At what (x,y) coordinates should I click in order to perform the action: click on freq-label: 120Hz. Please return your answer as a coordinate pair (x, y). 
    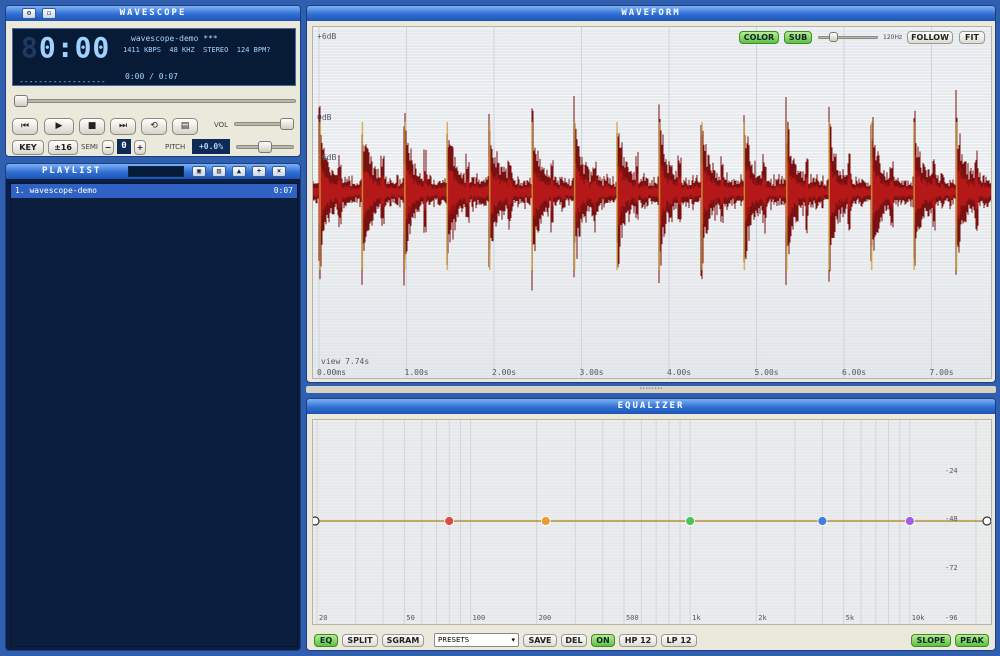
    Looking at the image, I should click on (893, 37).